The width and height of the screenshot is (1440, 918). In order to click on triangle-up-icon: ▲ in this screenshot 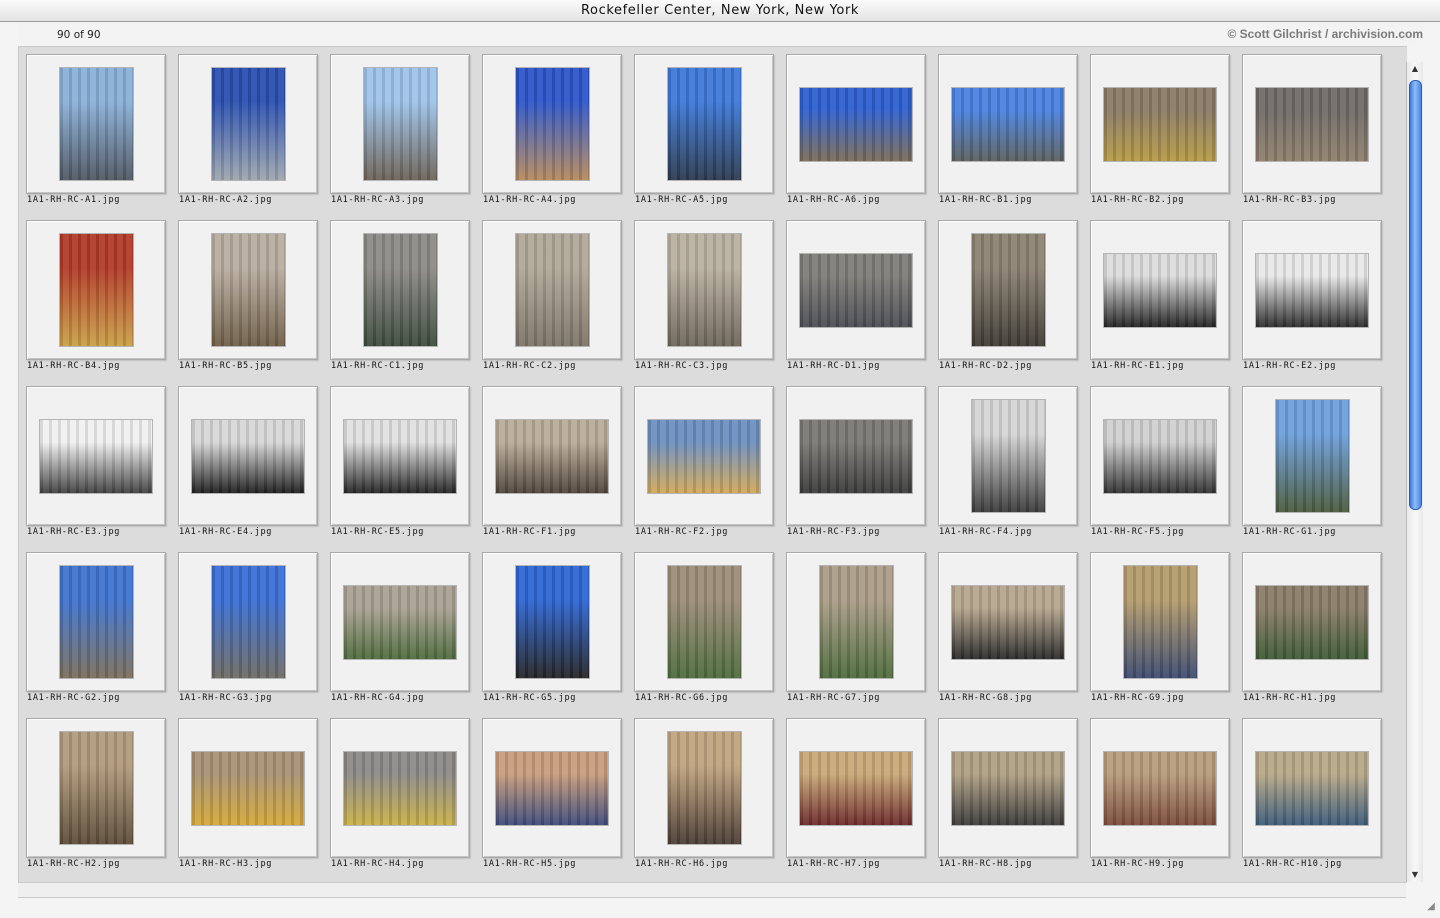, I will do `click(1415, 69)`.